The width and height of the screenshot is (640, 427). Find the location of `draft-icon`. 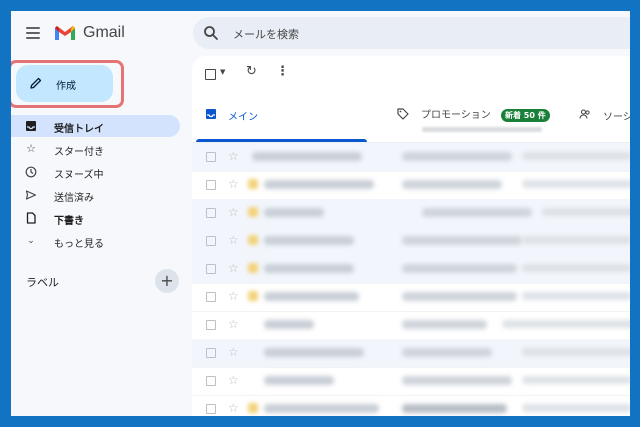

draft-icon is located at coordinates (31, 218).